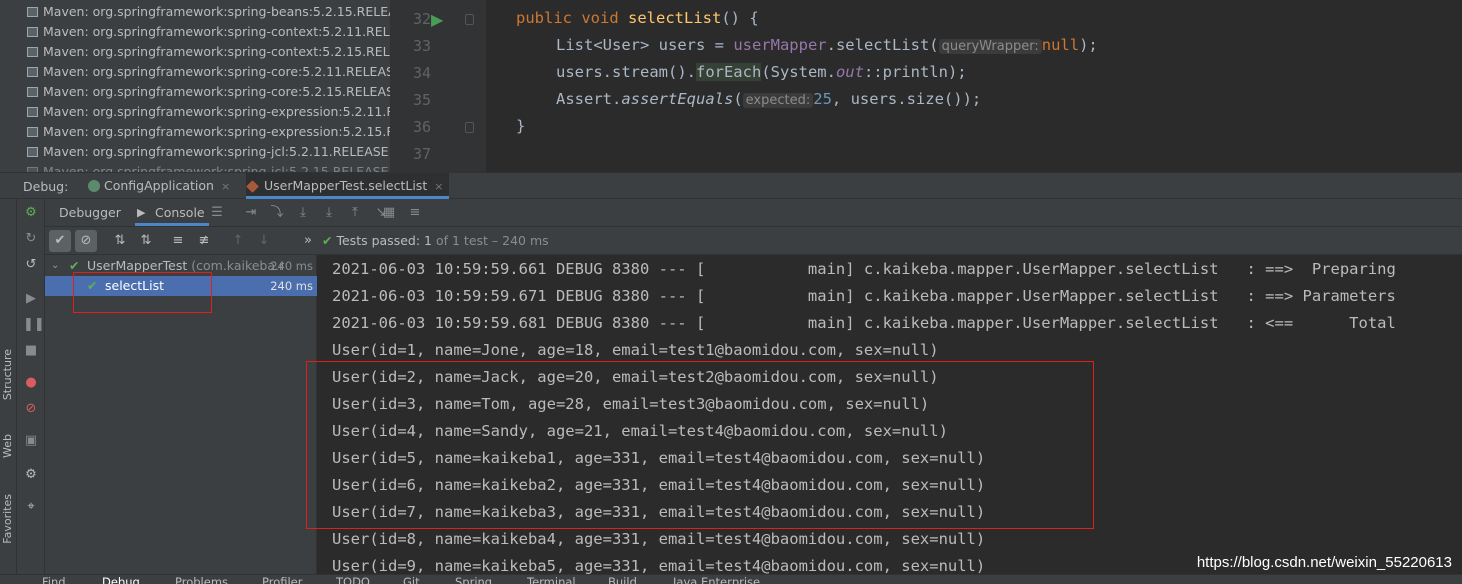 The height and width of the screenshot is (584, 1462). Describe the element at coordinates (178, 241) in the screenshot. I see `expand-all-icon: ≡` at that location.